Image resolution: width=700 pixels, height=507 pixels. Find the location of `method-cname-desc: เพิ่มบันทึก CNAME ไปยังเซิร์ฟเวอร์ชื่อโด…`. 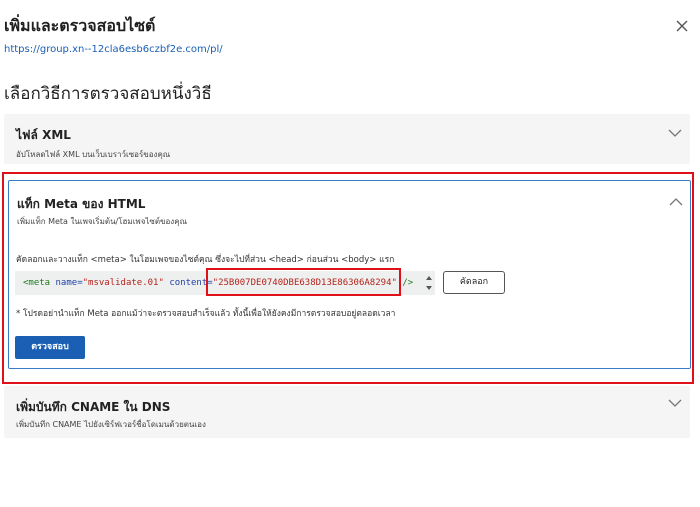

method-cname-desc: เพิ่มบันทึก CNAME ไปยังเซิร์ฟเวอร์ชื่อโด… is located at coordinates (111, 424).